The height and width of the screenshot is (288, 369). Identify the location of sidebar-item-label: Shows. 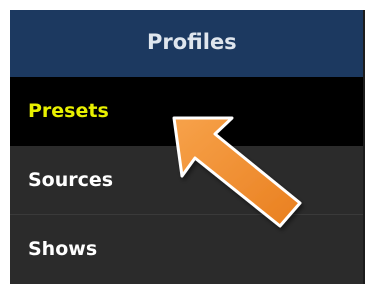
(63, 249).